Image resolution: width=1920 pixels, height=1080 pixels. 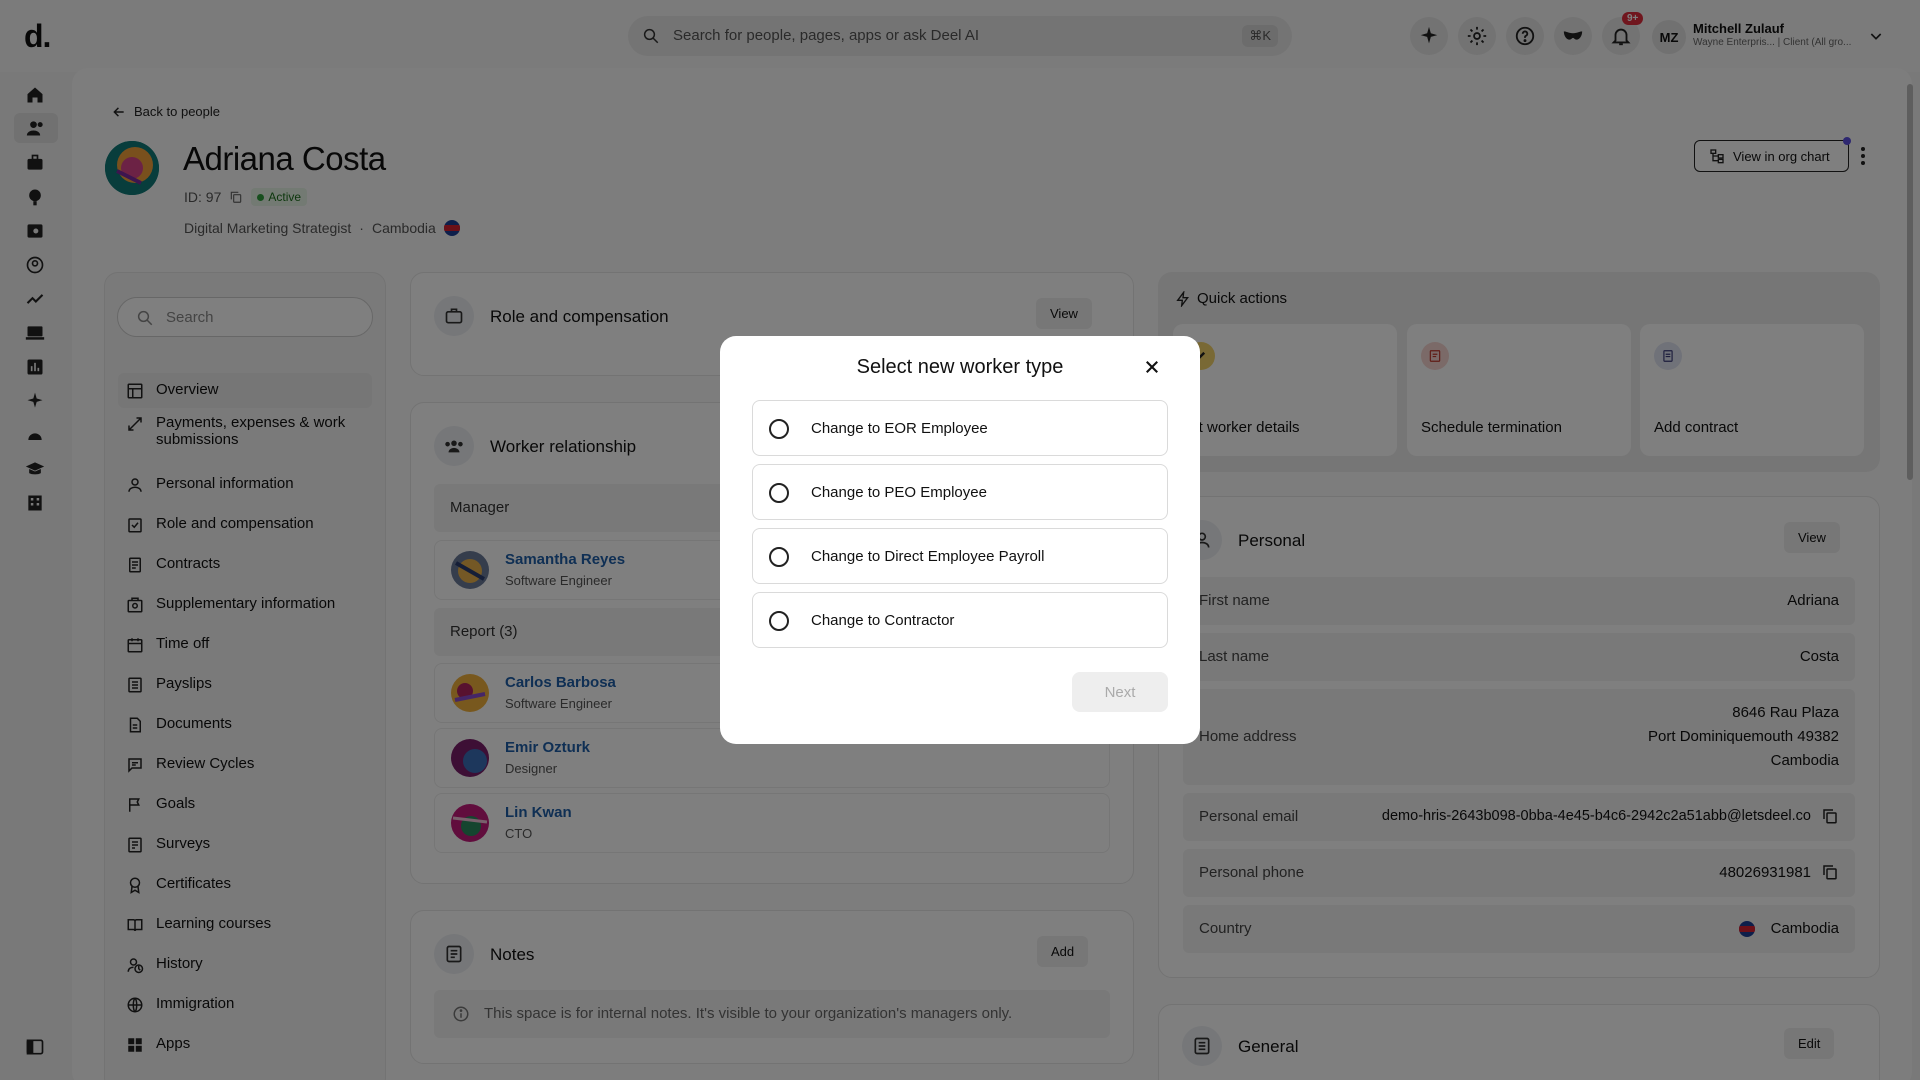 I want to click on option-contractor: Change to Contractor, so click(x=960, y=620).